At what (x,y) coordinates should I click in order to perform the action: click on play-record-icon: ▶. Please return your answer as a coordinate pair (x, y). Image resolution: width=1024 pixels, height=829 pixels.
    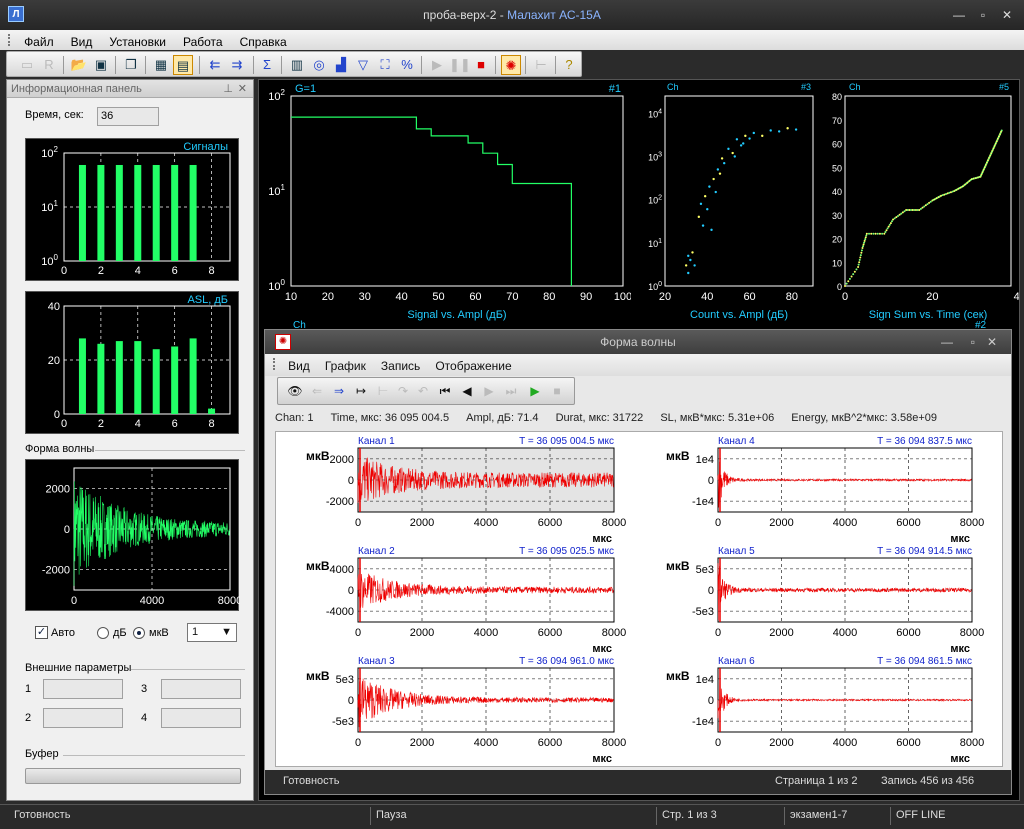
    Looking at the image, I should click on (535, 391).